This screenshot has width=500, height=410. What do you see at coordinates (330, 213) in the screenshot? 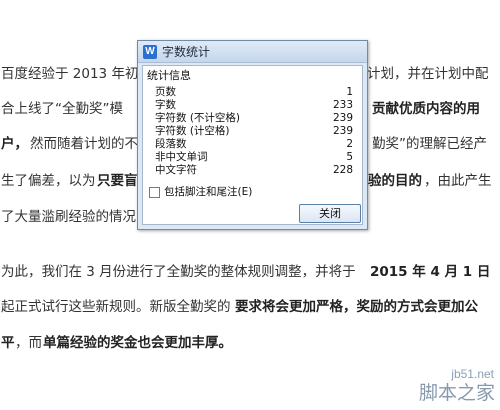
I see `close-button: 关闭` at bounding box center [330, 213].